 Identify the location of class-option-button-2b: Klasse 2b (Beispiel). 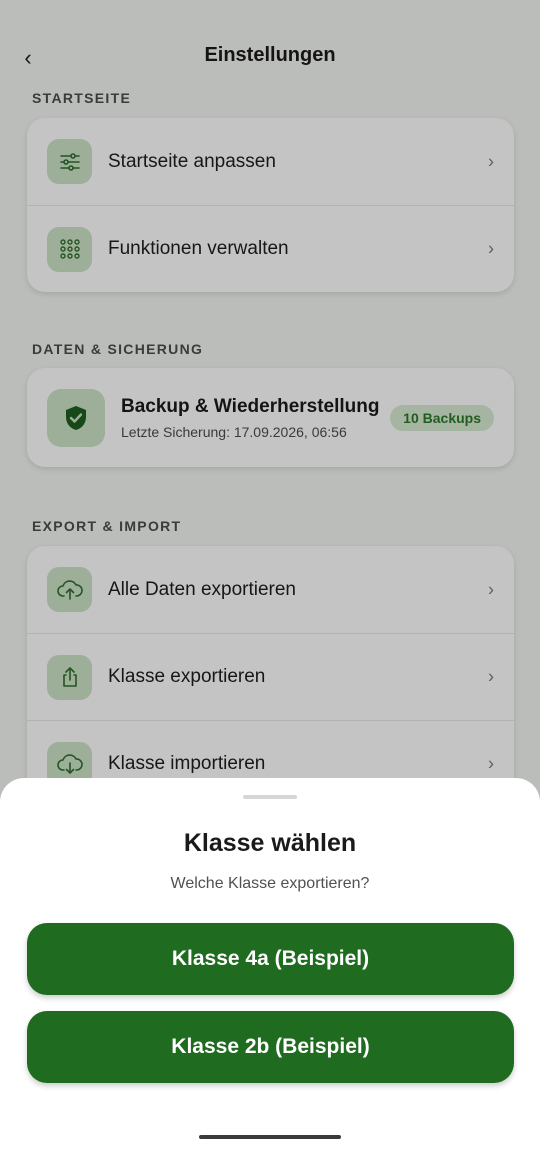
(270, 1047).